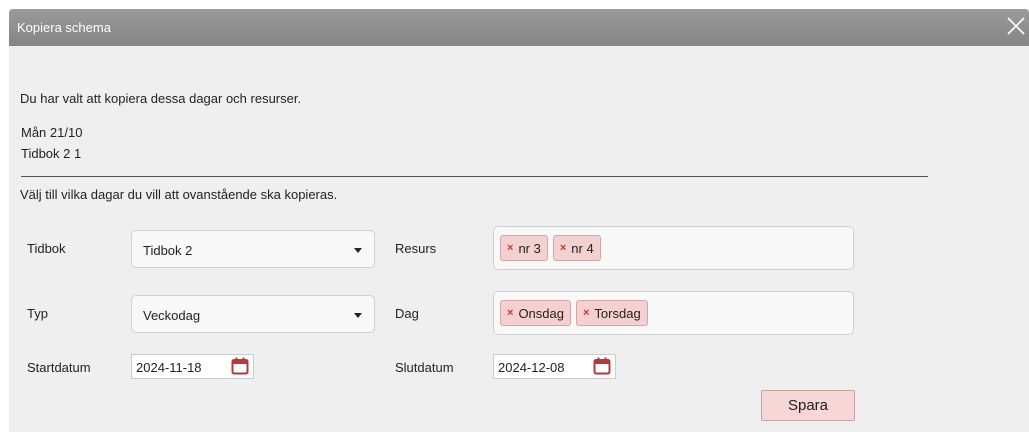 The height and width of the screenshot is (432, 1029). I want to click on save-button: Spara, so click(808, 405).